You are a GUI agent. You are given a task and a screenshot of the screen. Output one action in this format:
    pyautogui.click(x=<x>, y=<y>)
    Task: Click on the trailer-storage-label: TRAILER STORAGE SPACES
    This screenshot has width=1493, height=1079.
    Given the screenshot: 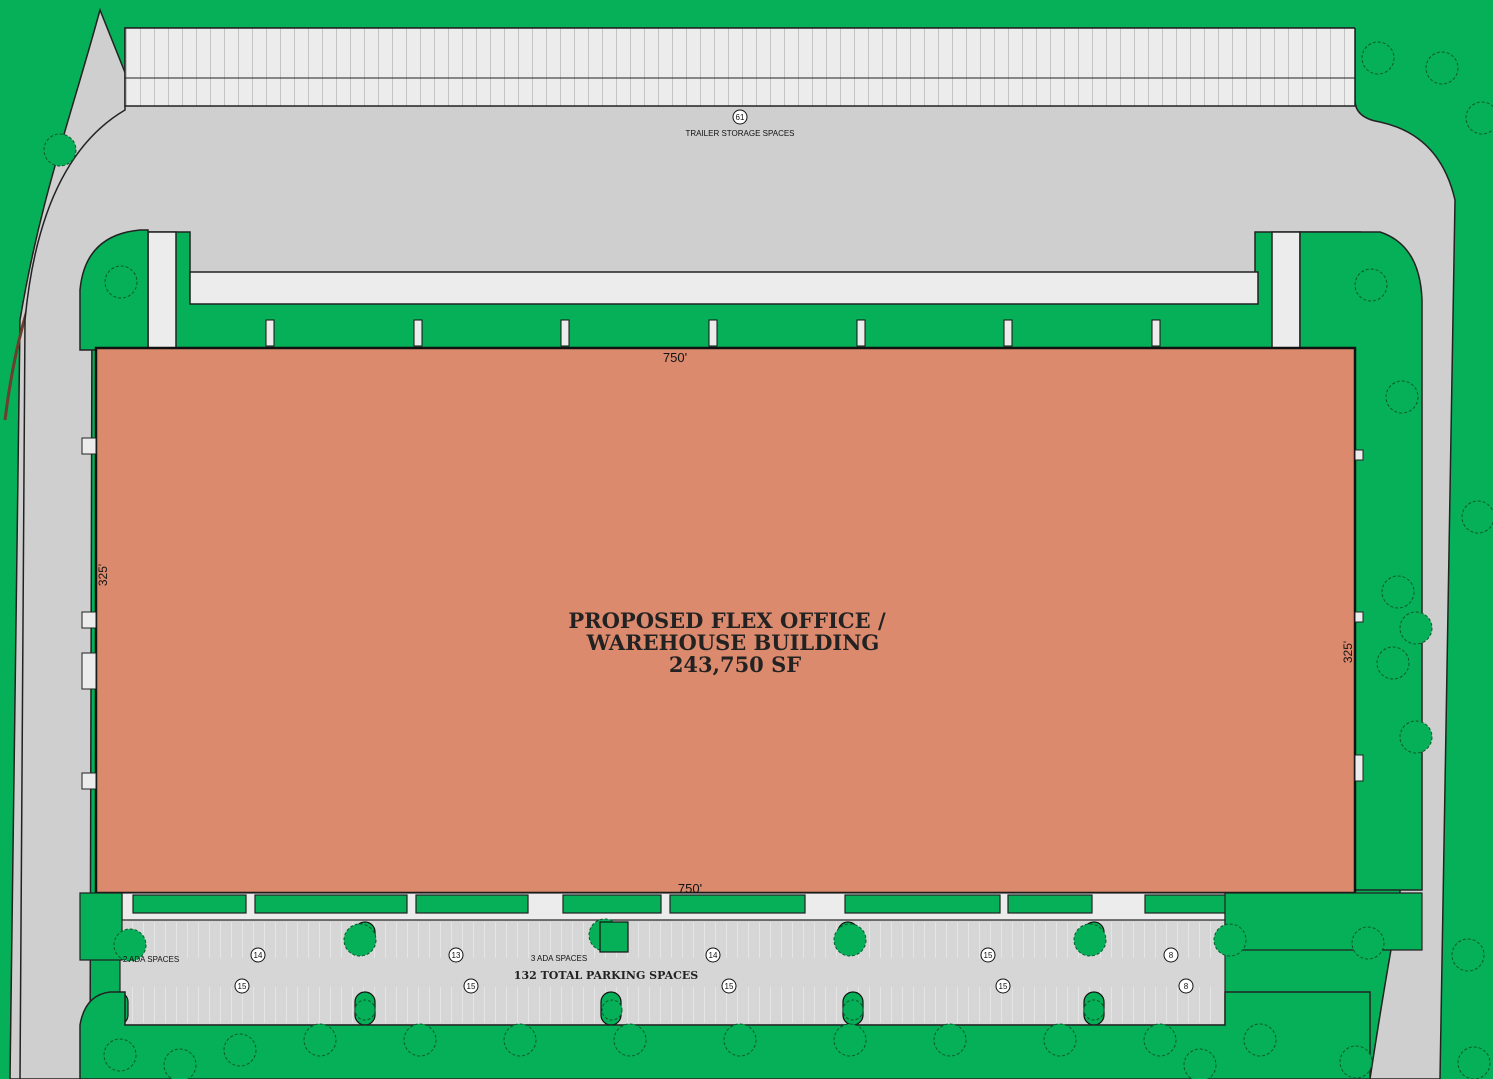 What is the action you would take?
    pyautogui.click(x=739, y=133)
    